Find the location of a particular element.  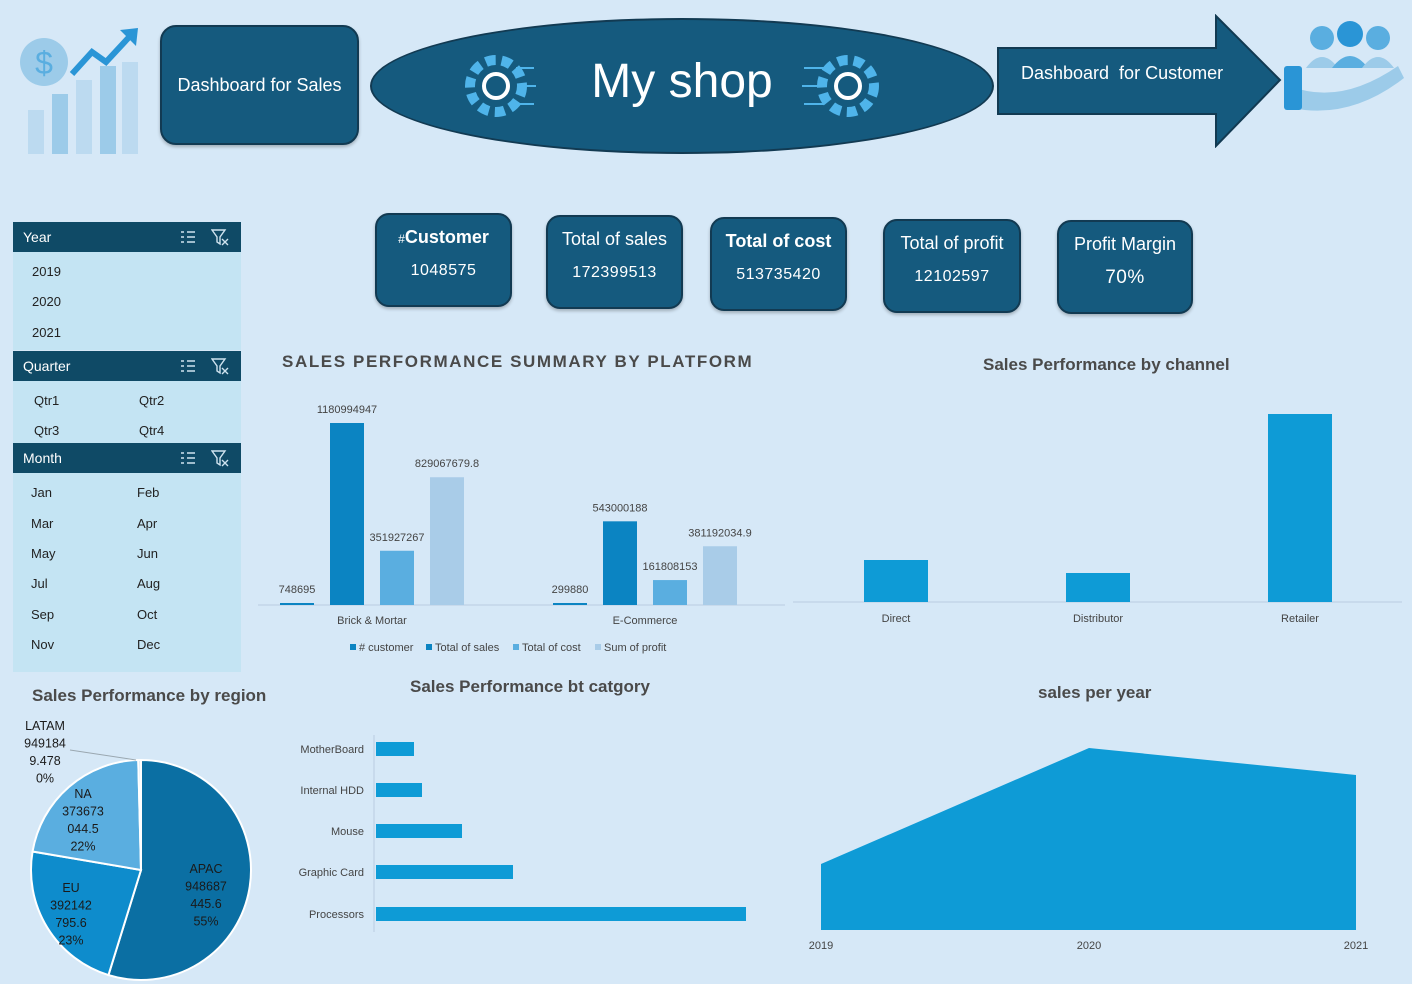

kpi-value: 172399513 is located at coordinates (614, 272).